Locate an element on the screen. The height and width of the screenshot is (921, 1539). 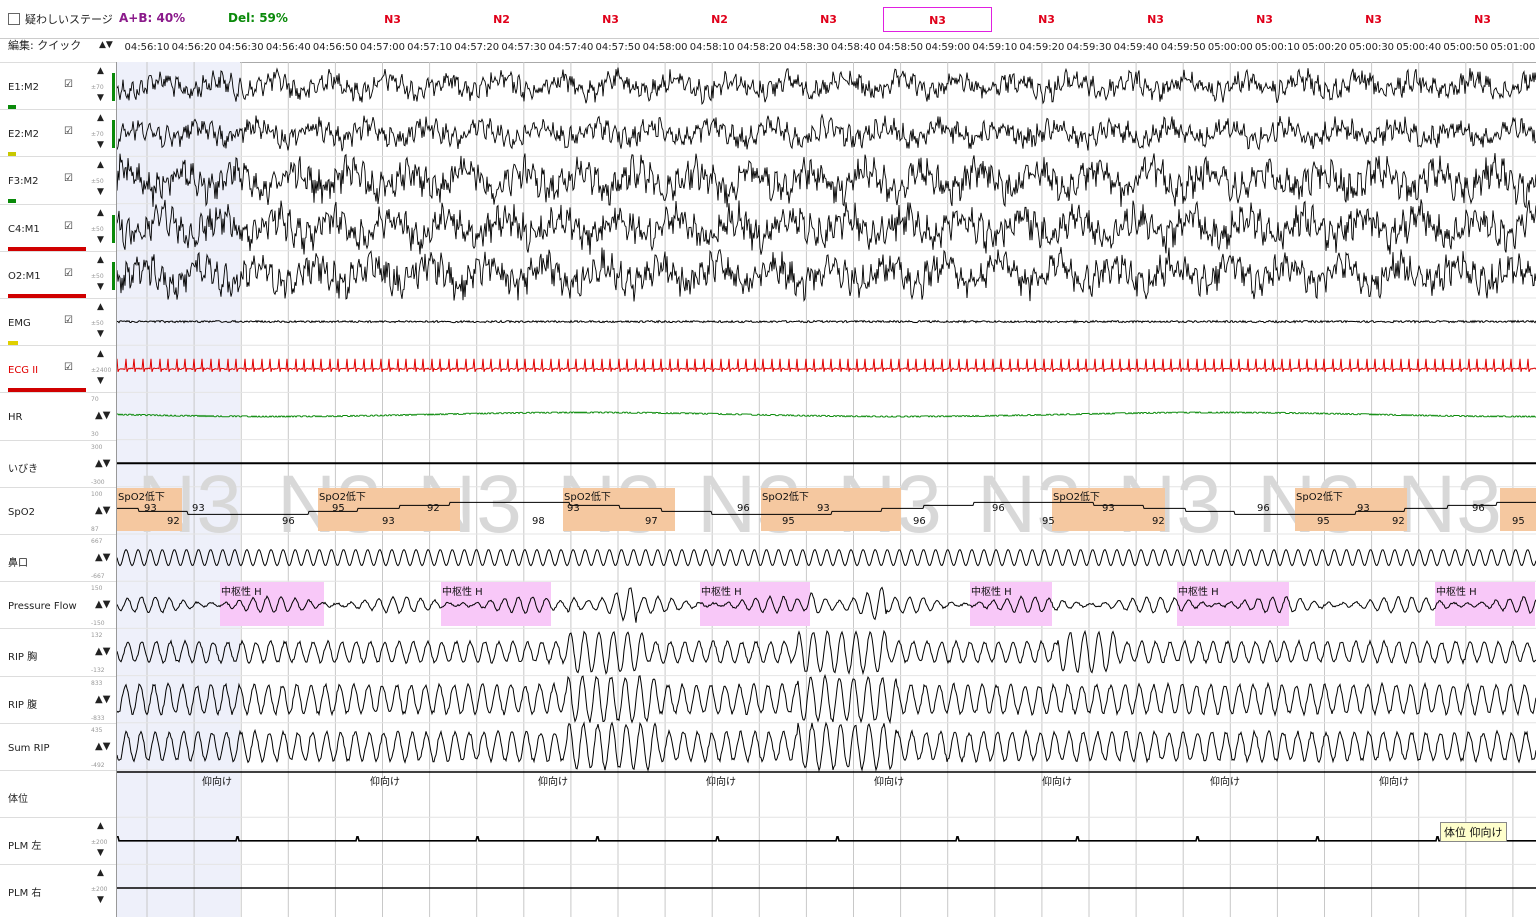
channel-row-10: 鼻口 667 -667 ▲▼ is located at coordinates (58, 558).